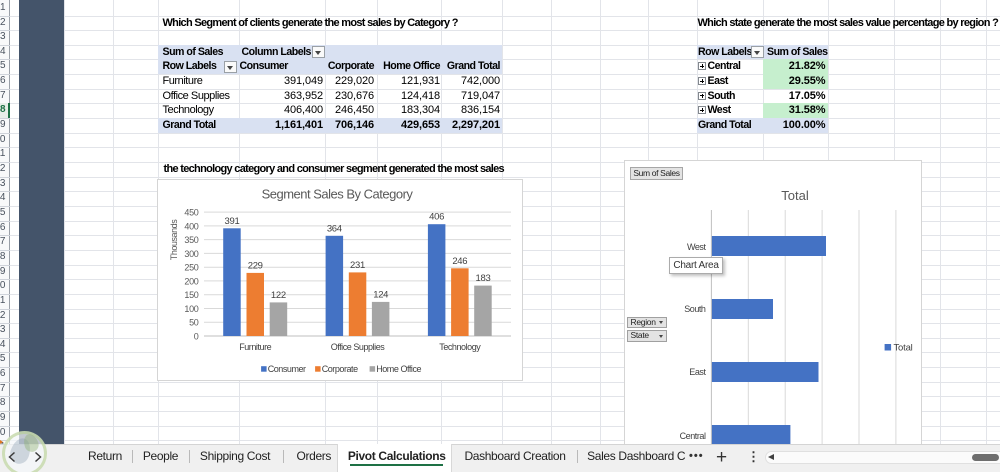  I want to click on svg-text: 231, so click(357, 265).